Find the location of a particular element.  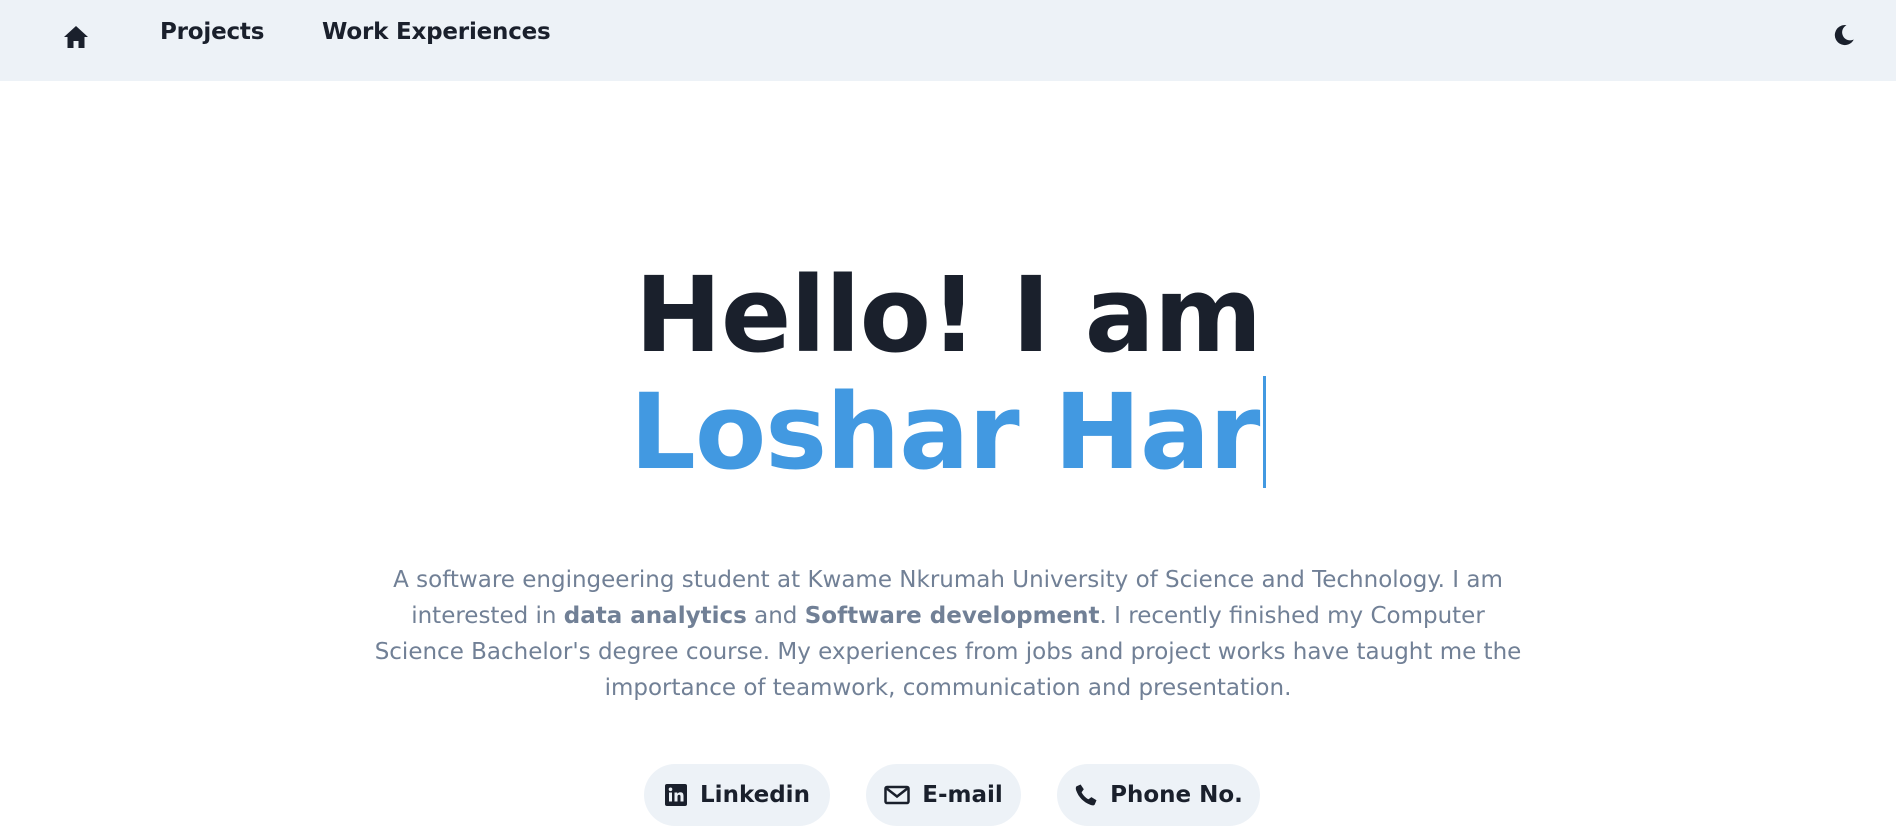

linkedin-label: Linkedin is located at coordinates (755, 795).